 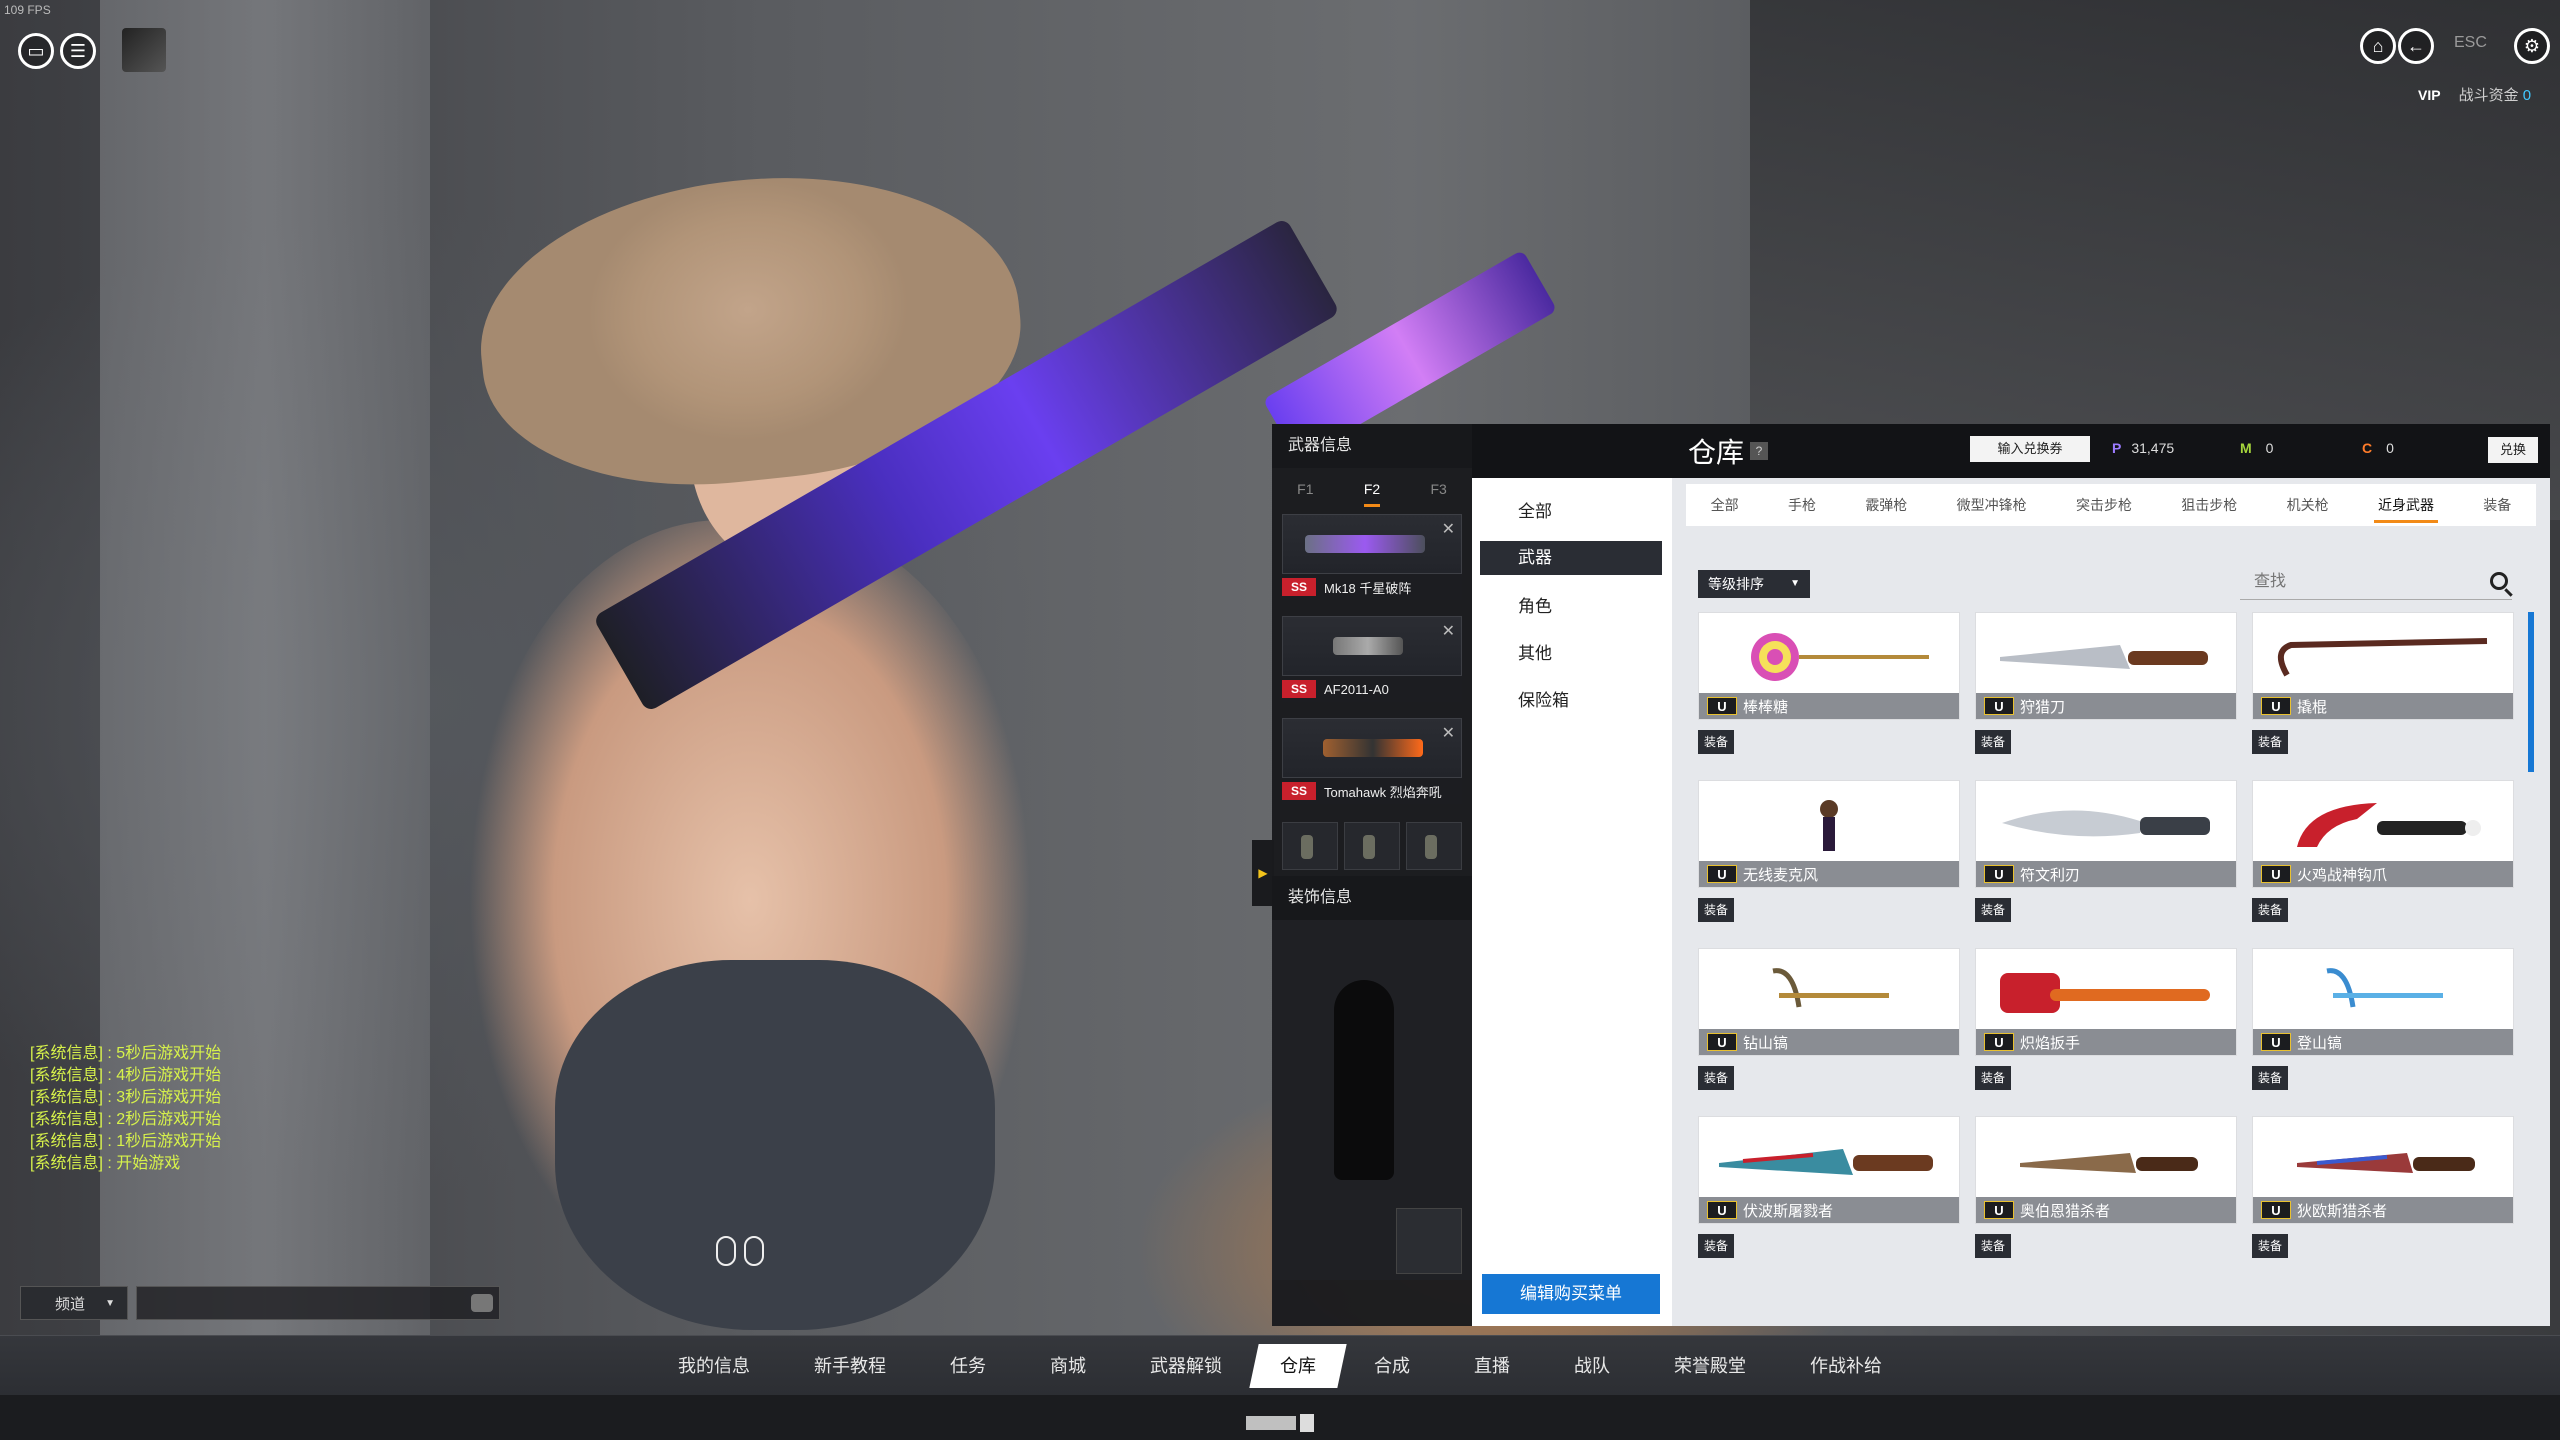 I want to click on scrollbar-thumb, so click(x=2531, y=692).